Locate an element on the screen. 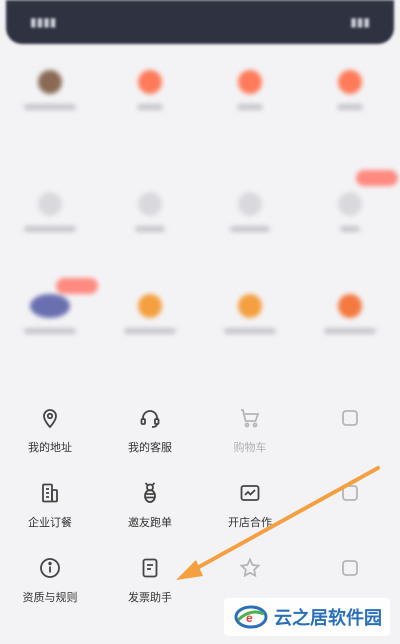  menu-item-friend-delivery: 邀友跑单 is located at coordinates (150, 505).